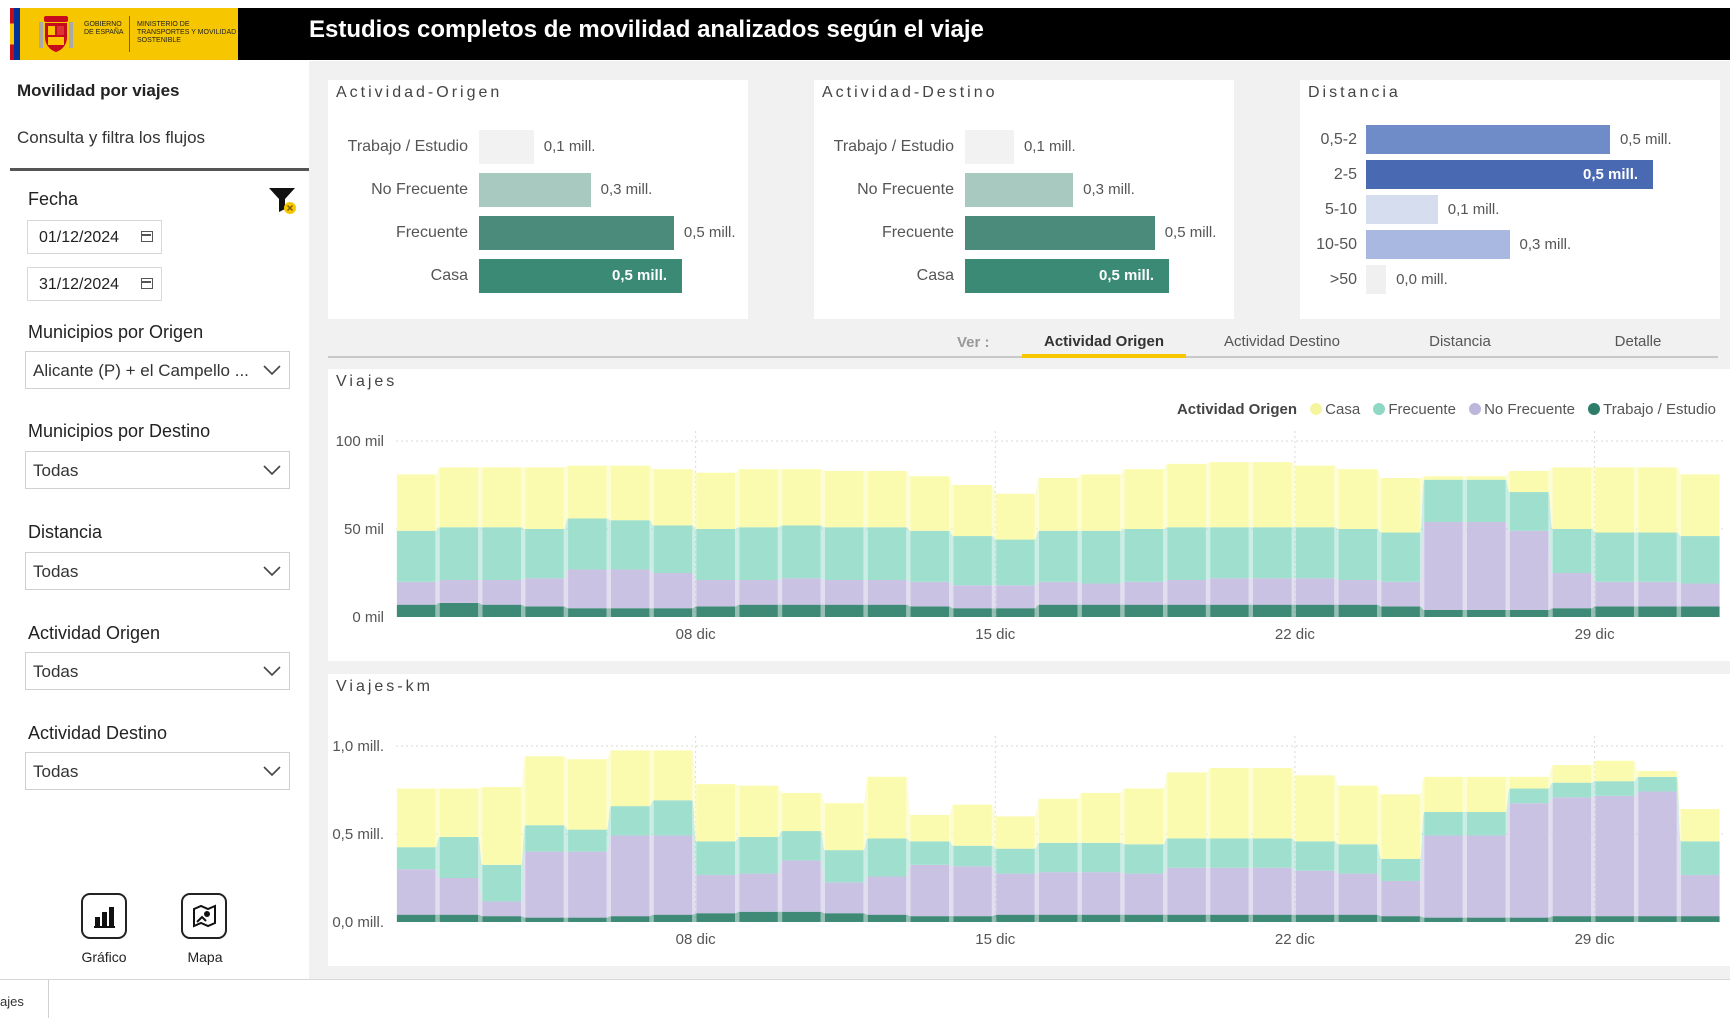  Describe the element at coordinates (283, 201) in the screenshot. I see `clear-filter-icon` at that location.